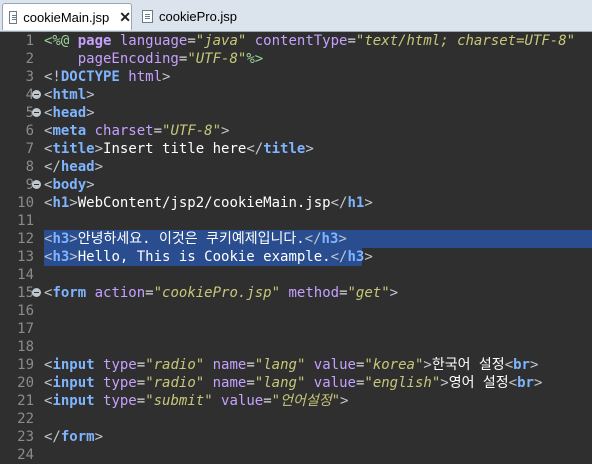  I want to click on attr-language: language, so click(149, 41).